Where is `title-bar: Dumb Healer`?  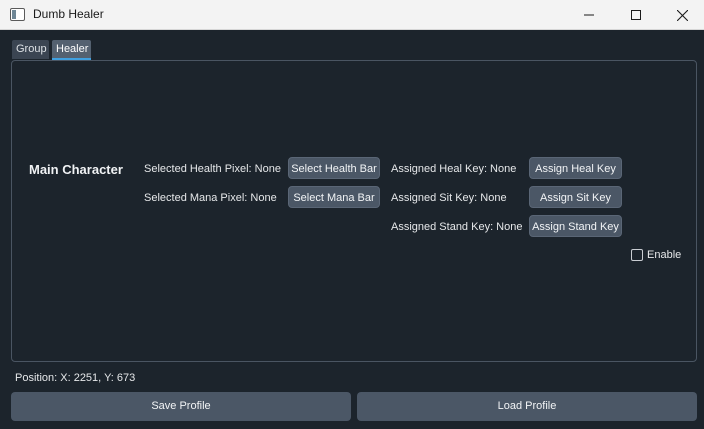
title-bar: Dumb Healer is located at coordinates (352, 15).